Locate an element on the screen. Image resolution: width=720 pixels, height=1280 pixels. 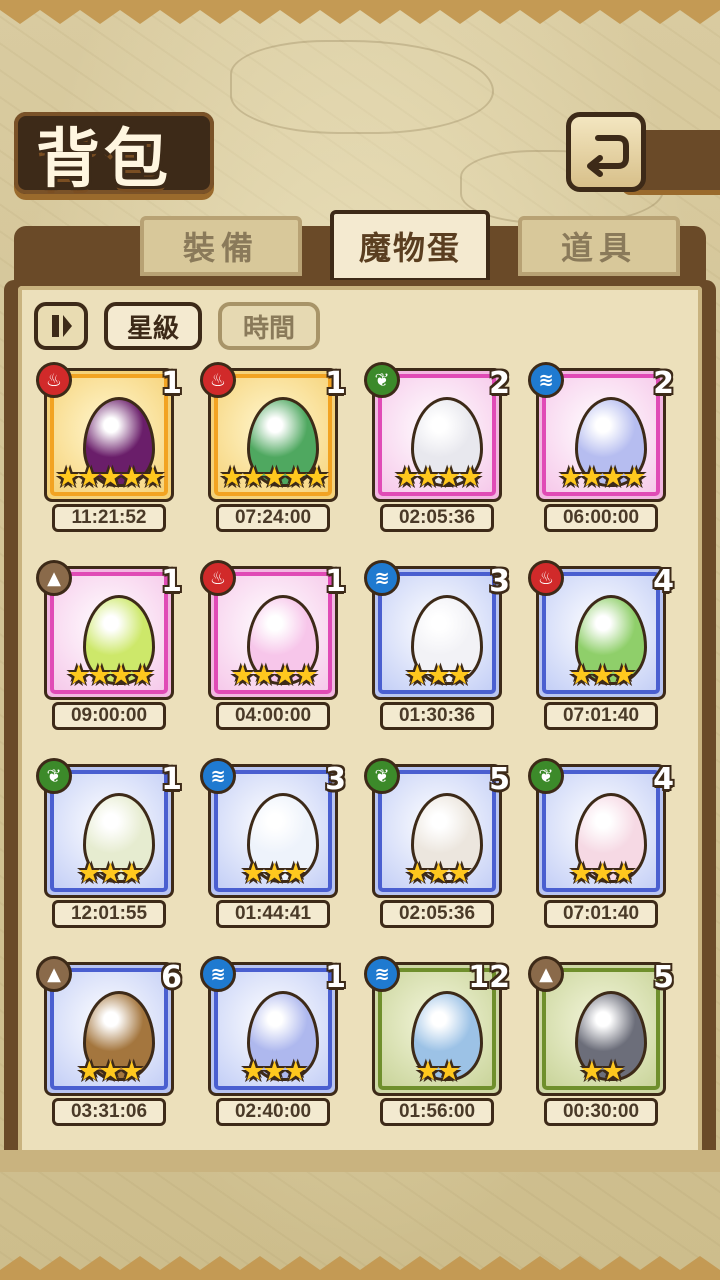
tab-items-label: 道具 is located at coordinates (598, 248).